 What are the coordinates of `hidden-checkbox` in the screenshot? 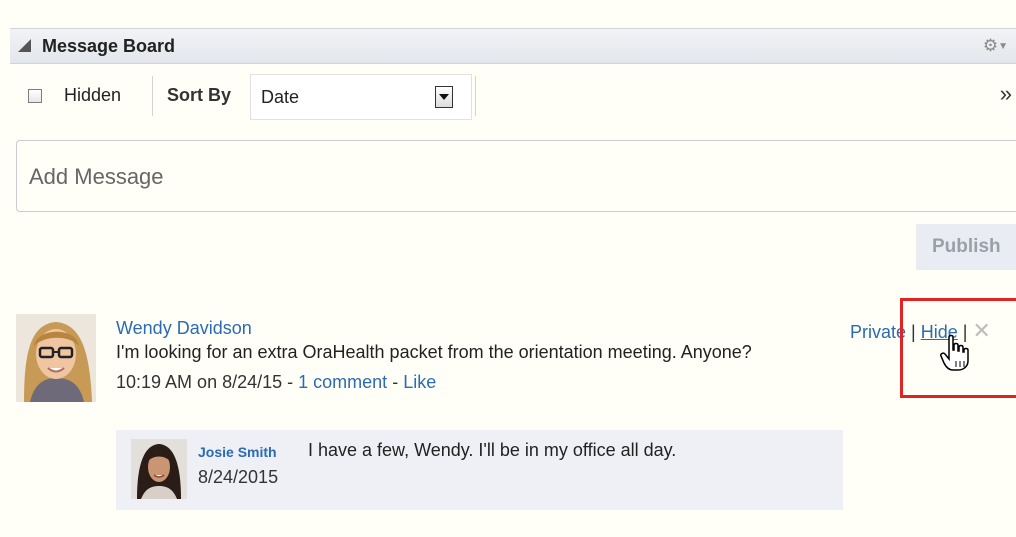 It's located at (35, 96).